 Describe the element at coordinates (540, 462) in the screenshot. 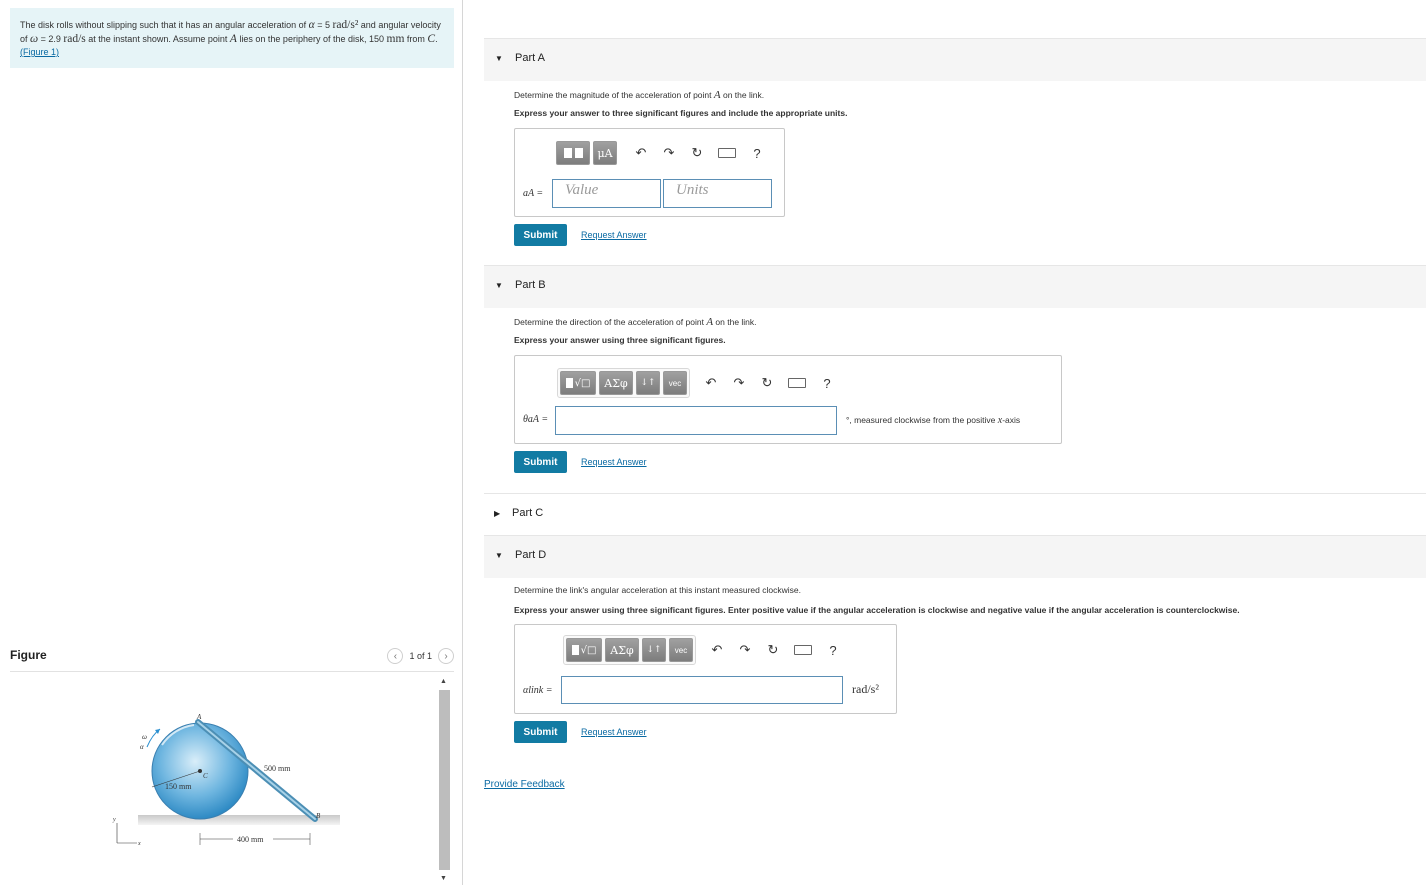

I see `part-b-submit-button: Submit` at that location.